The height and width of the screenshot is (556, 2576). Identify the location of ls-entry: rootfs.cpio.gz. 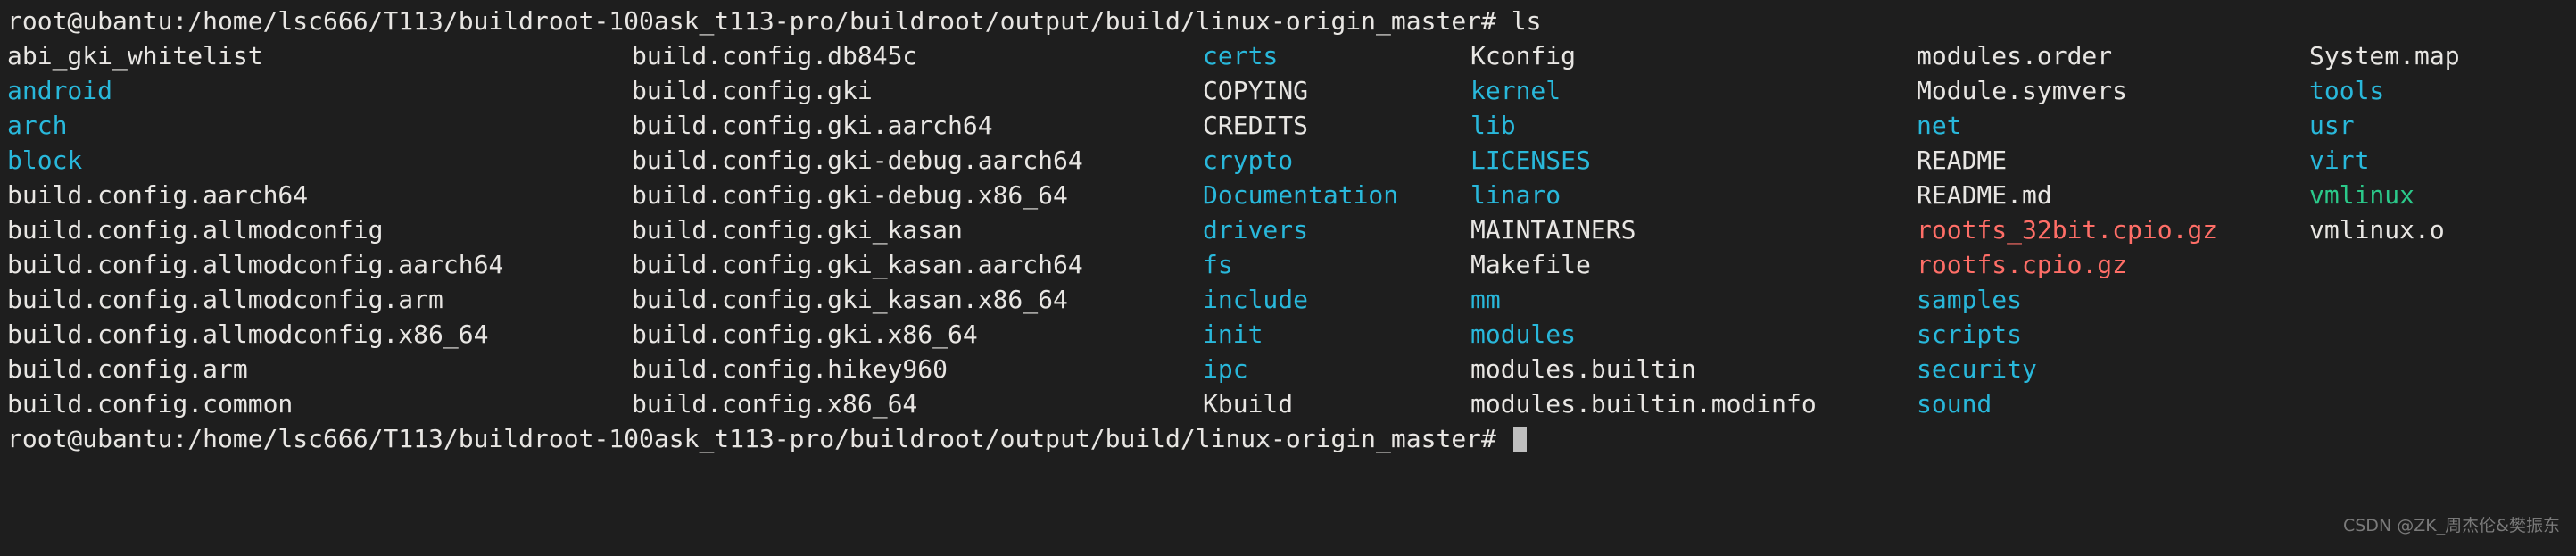
(2113, 264).